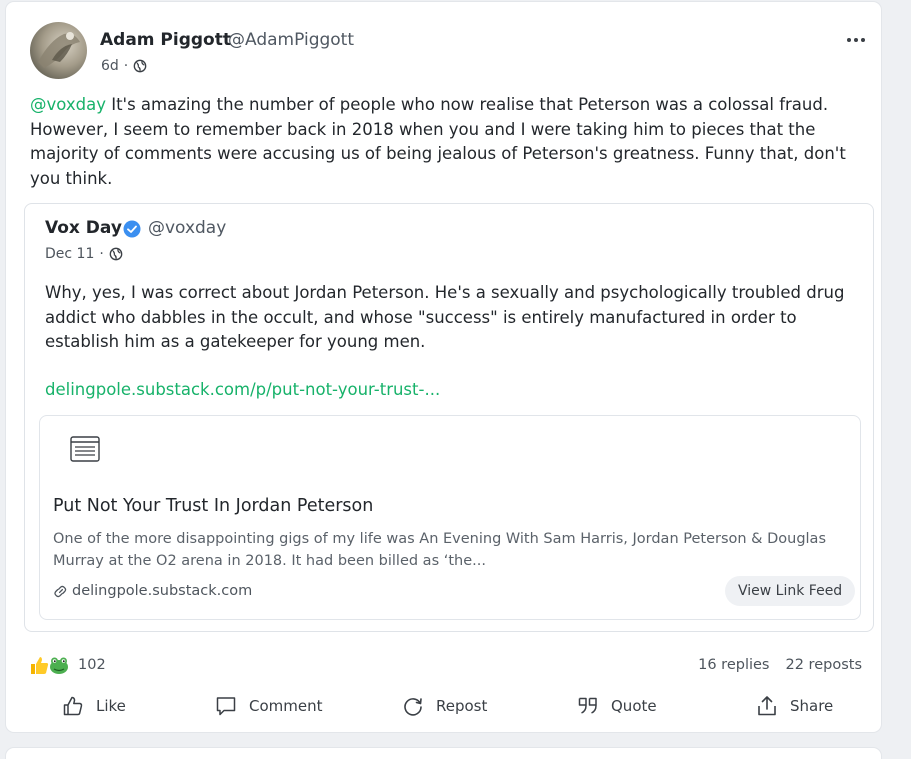 The height and width of the screenshot is (759, 911). I want to click on post-stats: 16 replies 22 reposts, so click(780, 665).